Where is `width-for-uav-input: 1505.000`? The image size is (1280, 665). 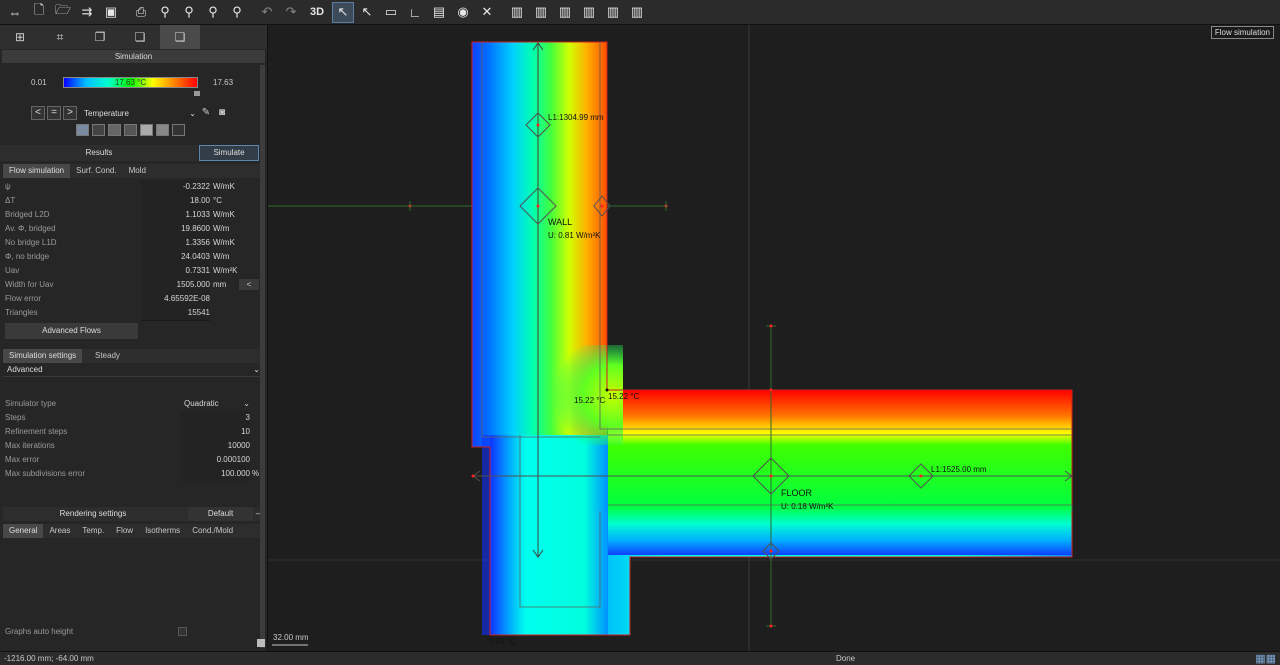
width-for-uav-input: 1505.000 is located at coordinates (175, 285).